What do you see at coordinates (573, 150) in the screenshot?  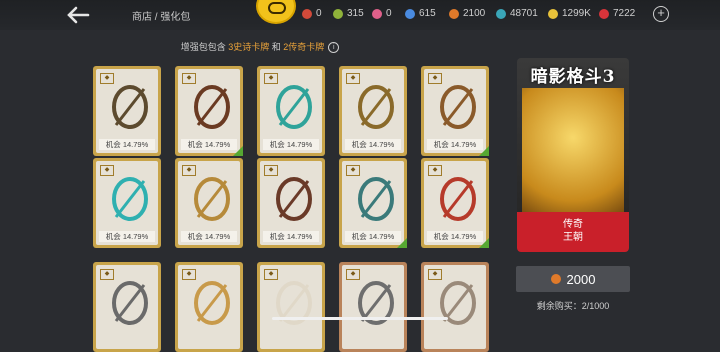 I see `pack-character-art` at bounding box center [573, 150].